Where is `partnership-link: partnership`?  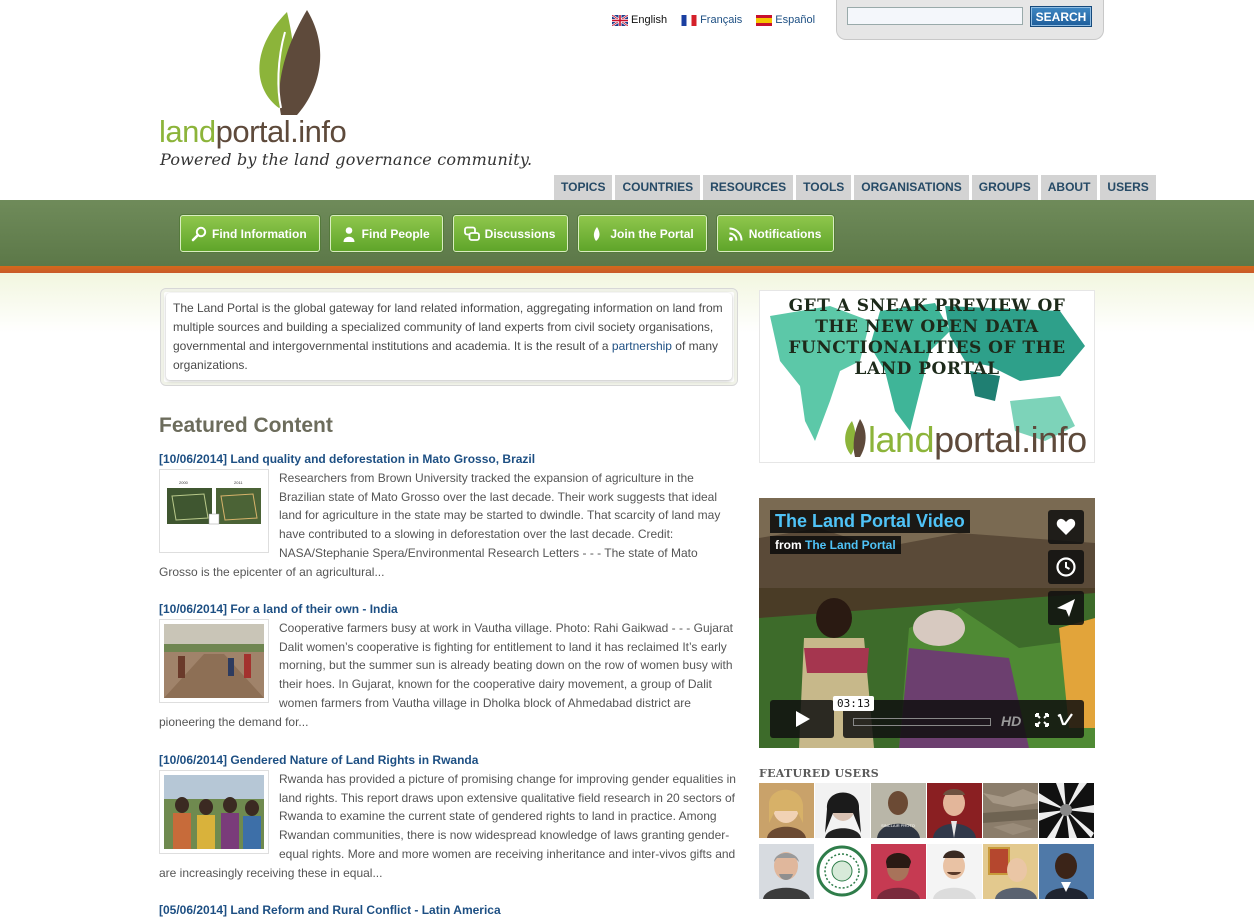 partnership-link: partnership is located at coordinates (642, 346).